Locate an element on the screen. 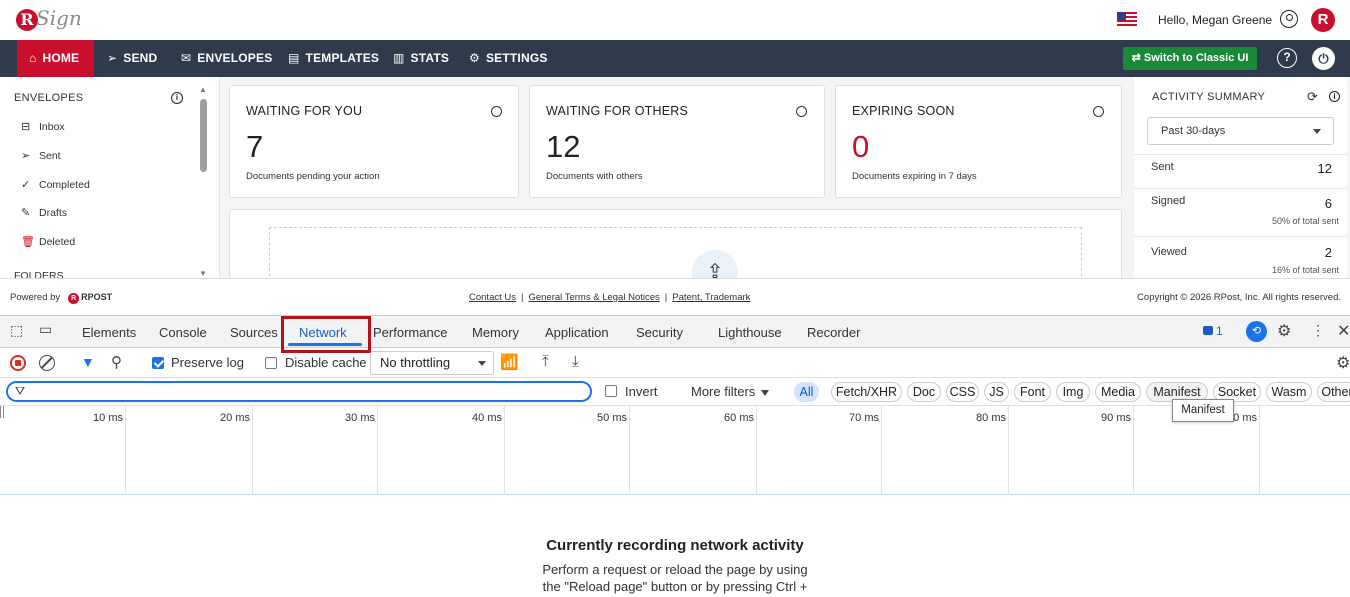 Image resolution: width=1350 pixels, height=597 pixels. scrollbar-thumb is located at coordinates (203, 135).